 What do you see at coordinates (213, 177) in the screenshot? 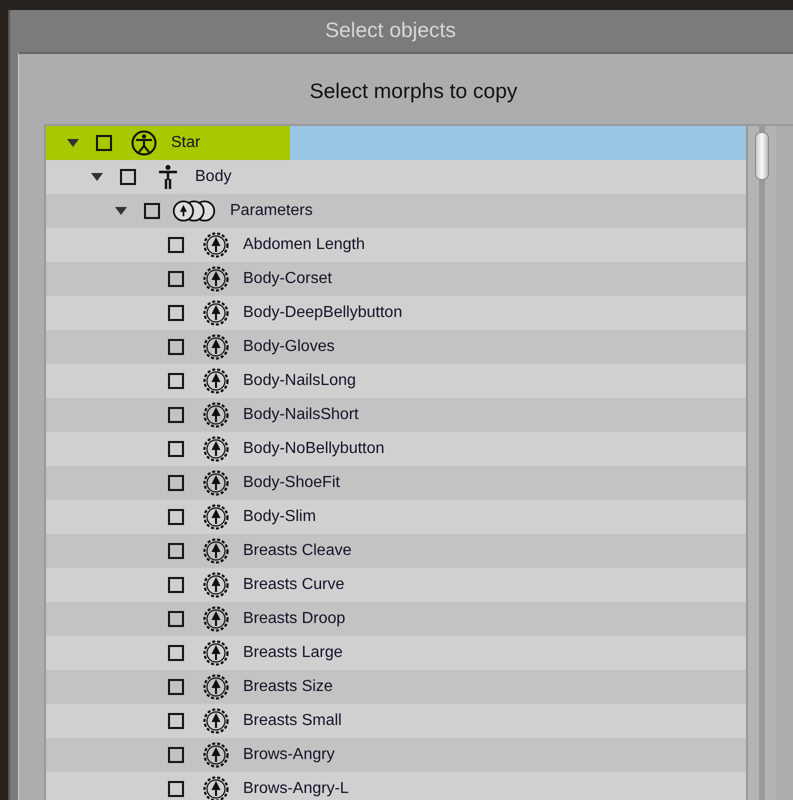
I see `tree-item-label: Body` at bounding box center [213, 177].